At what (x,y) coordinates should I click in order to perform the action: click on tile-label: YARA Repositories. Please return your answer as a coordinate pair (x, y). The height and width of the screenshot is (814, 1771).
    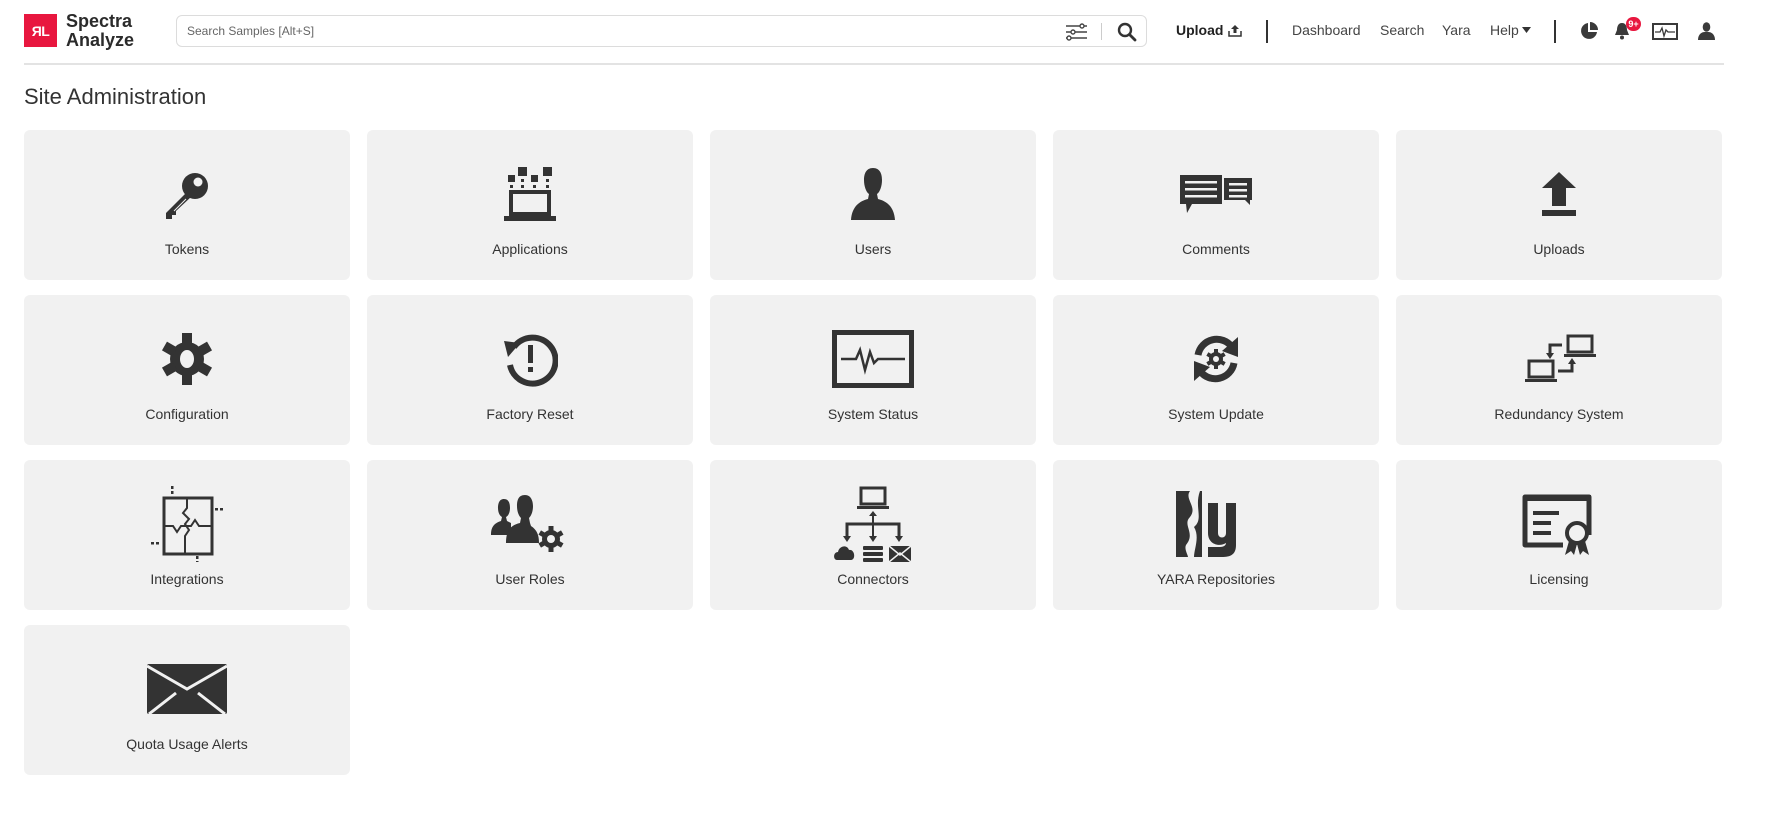
    Looking at the image, I should click on (1215, 579).